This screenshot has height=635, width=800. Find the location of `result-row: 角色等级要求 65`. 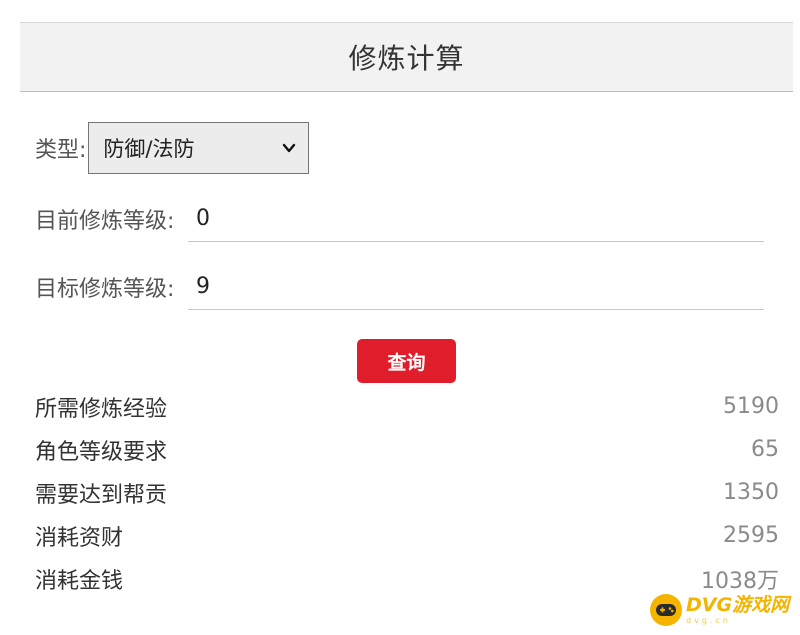

result-row: 角色等级要求 65 is located at coordinates (407, 449).